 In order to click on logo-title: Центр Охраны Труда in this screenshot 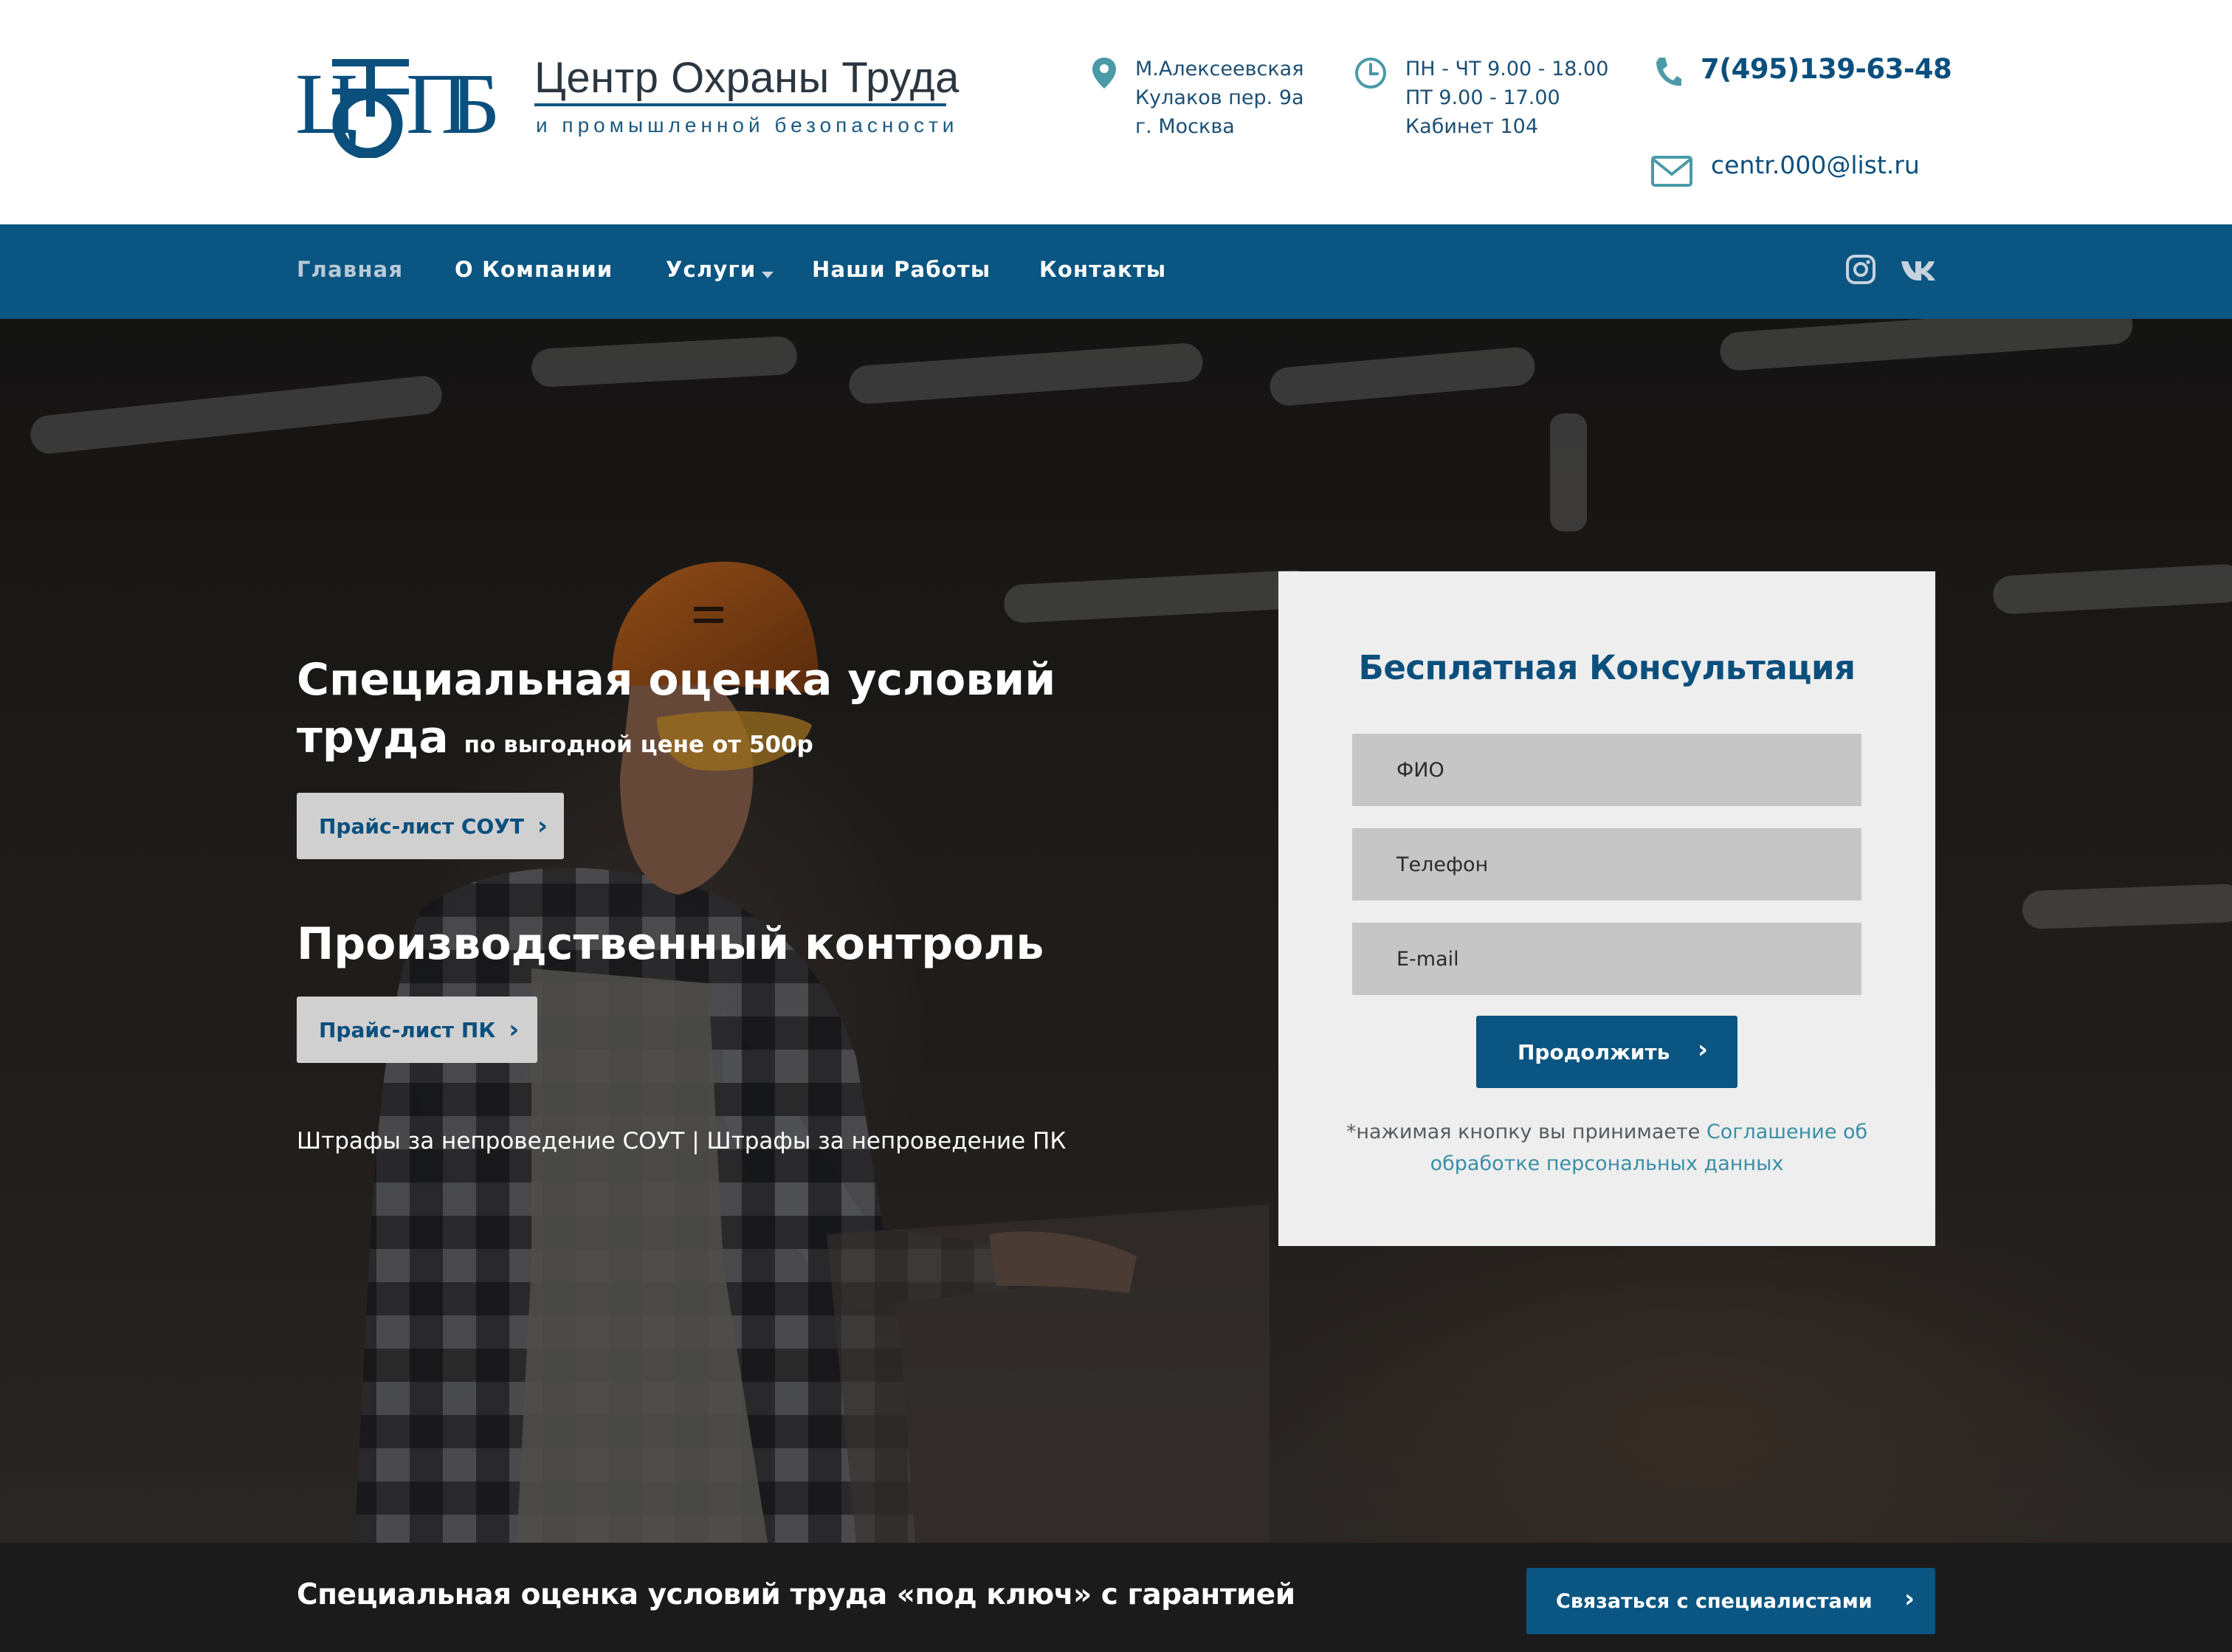, I will do `click(747, 78)`.